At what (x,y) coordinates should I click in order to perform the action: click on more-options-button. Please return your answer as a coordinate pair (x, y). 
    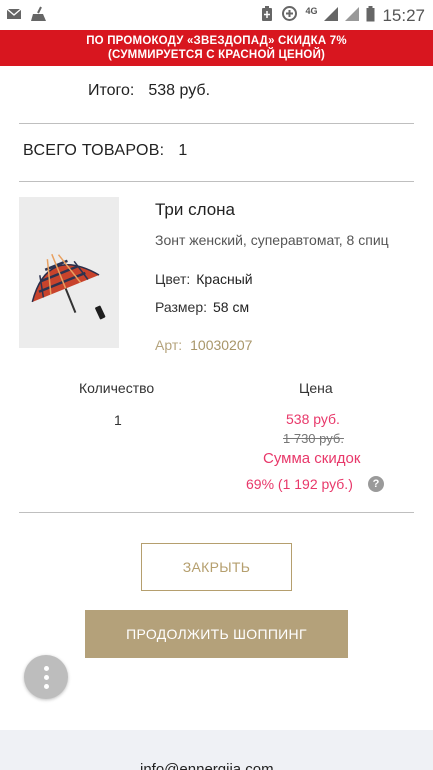
    Looking at the image, I should click on (46, 677).